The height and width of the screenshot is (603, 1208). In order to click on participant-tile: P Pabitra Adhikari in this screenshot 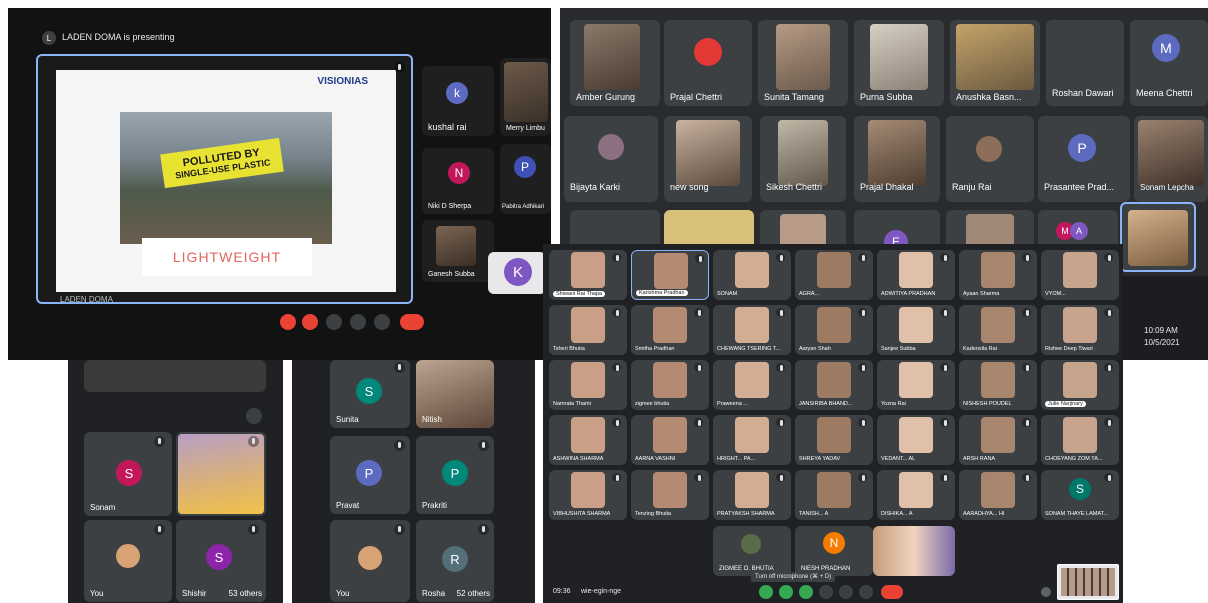, I will do `click(525, 179)`.